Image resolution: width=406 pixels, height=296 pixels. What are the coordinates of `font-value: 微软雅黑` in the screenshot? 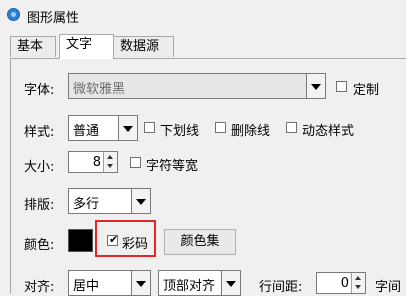 It's located at (99, 89).